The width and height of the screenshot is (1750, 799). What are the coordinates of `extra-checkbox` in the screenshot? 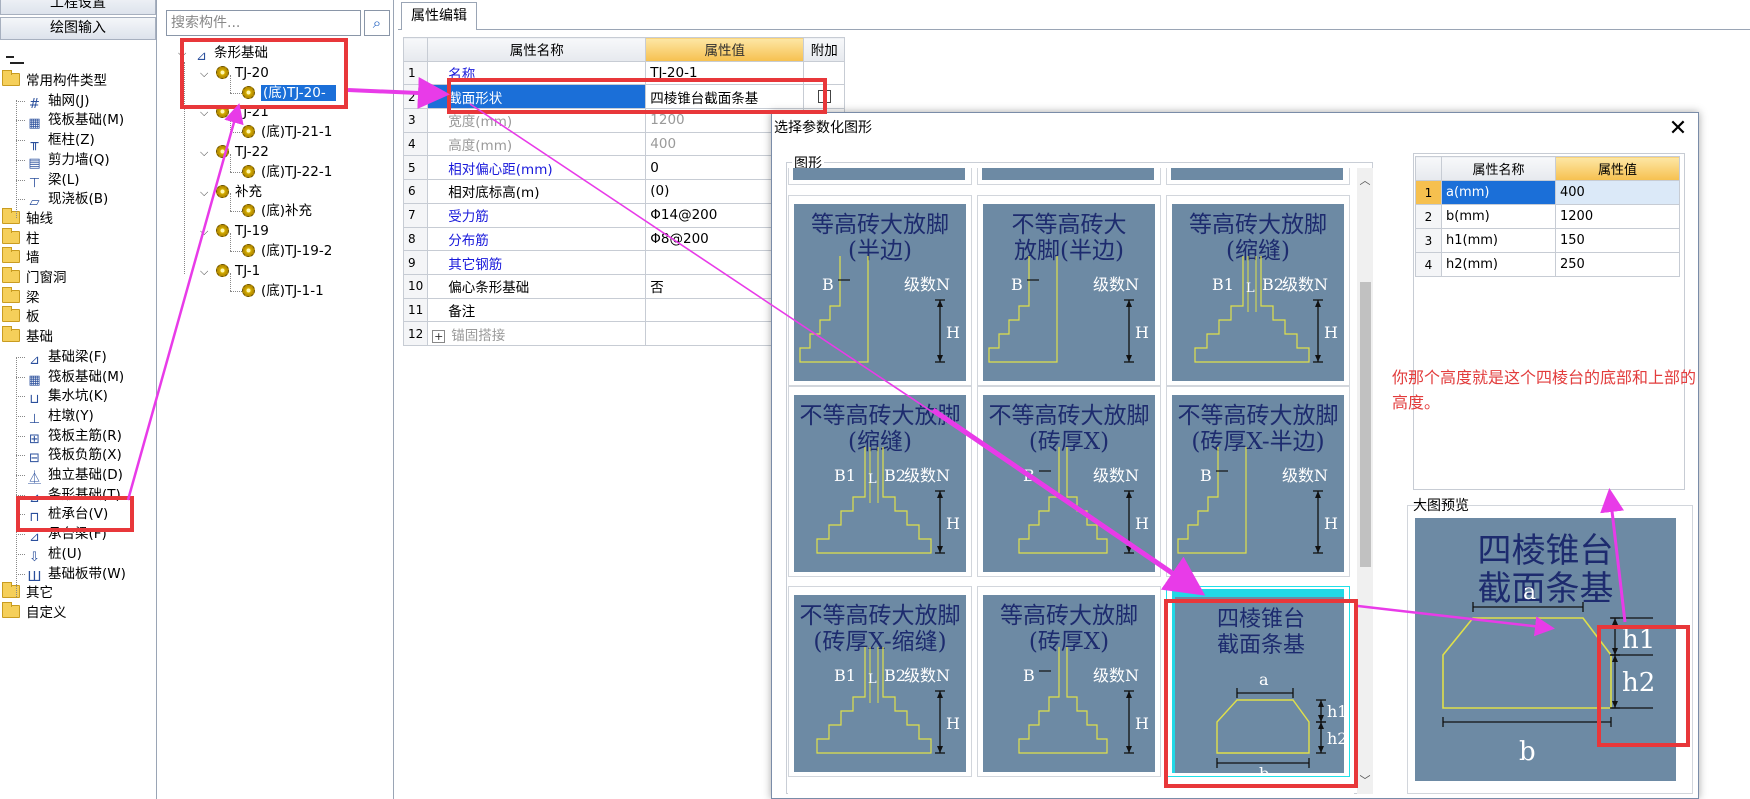 It's located at (824, 96).